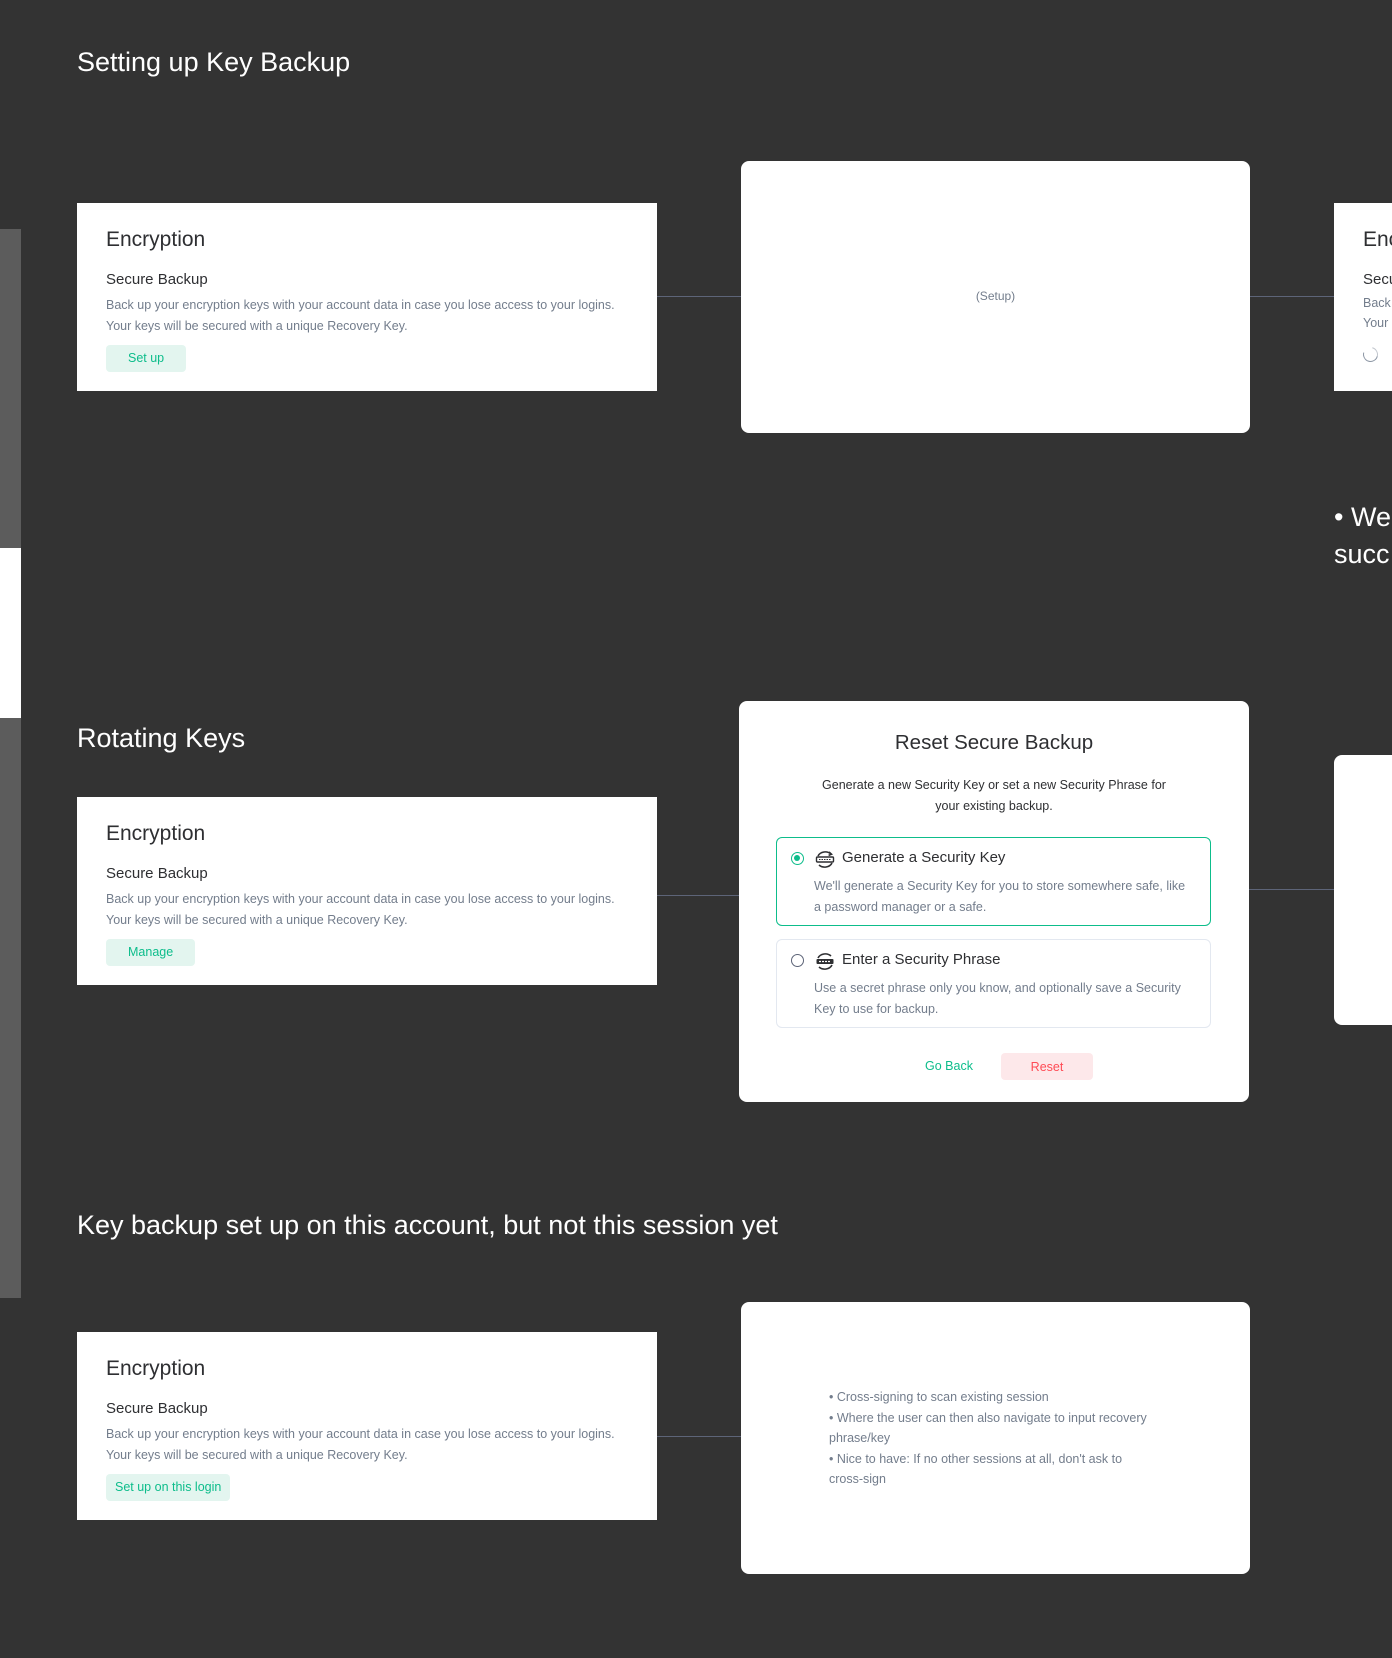  Describe the element at coordinates (921, 959) in the screenshot. I see `option-label: Enter a Security Phrase` at that location.